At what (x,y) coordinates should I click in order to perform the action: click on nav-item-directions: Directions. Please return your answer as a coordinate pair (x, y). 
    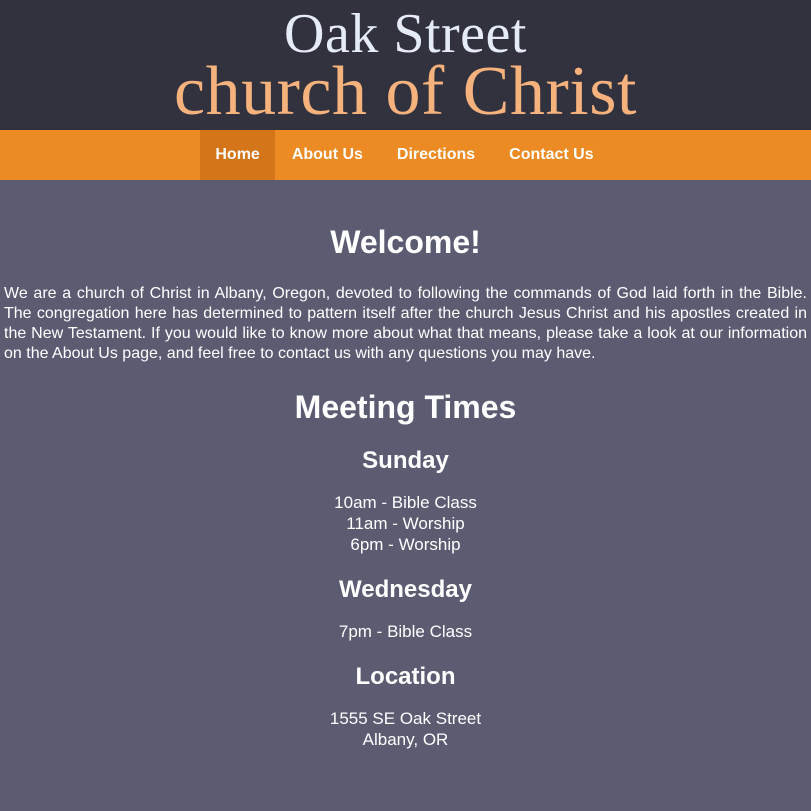
    Looking at the image, I should click on (436, 155).